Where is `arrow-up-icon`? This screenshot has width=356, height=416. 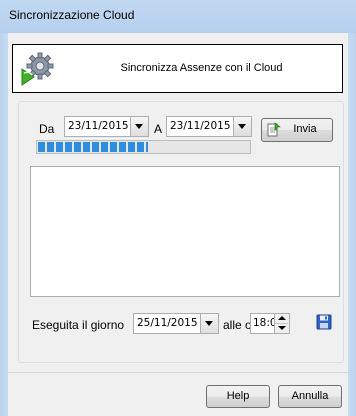 arrow-up-icon is located at coordinates (282, 318).